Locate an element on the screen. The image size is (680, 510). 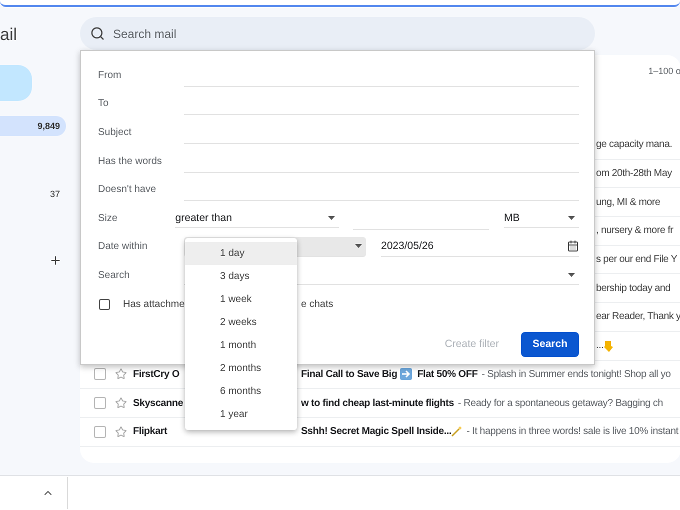
compose-button is located at coordinates (16, 83).